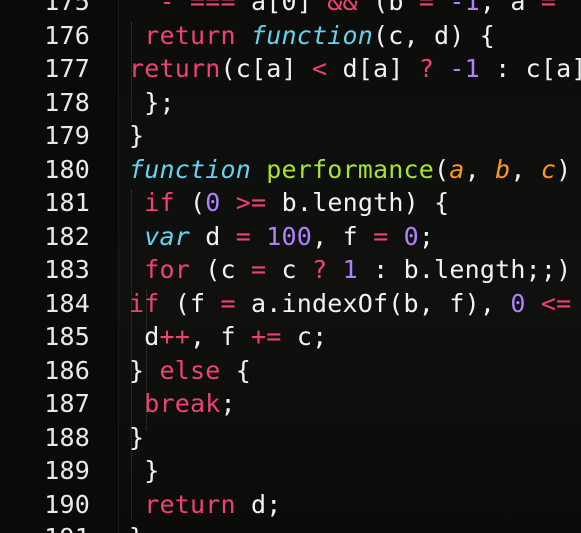 Image resolution: width=581 pixels, height=533 pixels. I want to click on code-token: else, so click(197, 370).